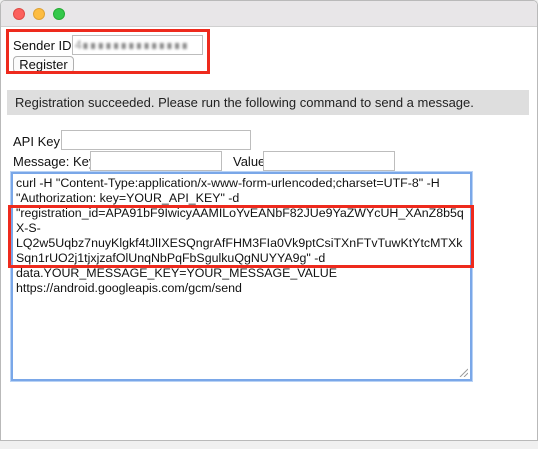 The height and width of the screenshot is (449, 538). What do you see at coordinates (54, 161) in the screenshot?
I see `message-key-label: Message: Key` at bounding box center [54, 161].